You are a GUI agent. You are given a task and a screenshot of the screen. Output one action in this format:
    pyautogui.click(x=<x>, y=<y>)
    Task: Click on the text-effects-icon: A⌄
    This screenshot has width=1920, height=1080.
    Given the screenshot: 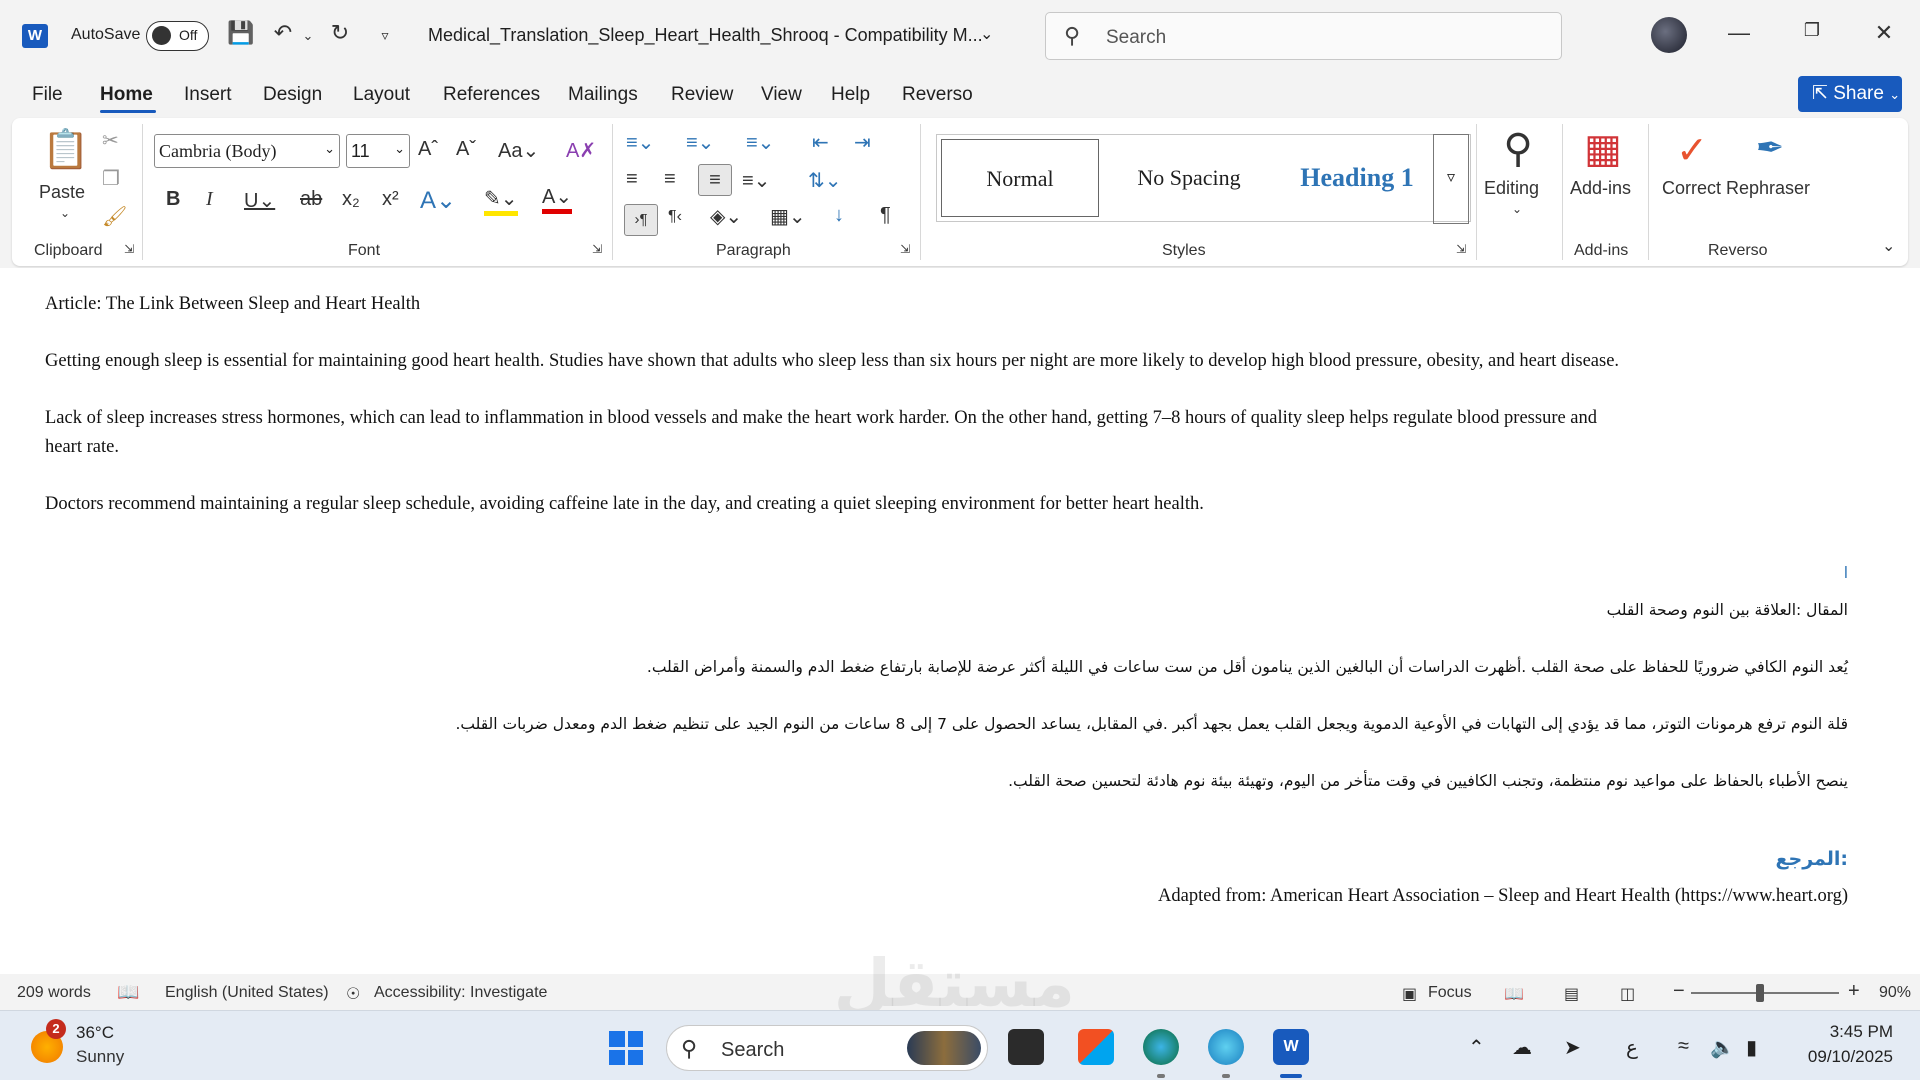 What is the action you would take?
    pyautogui.click(x=438, y=200)
    